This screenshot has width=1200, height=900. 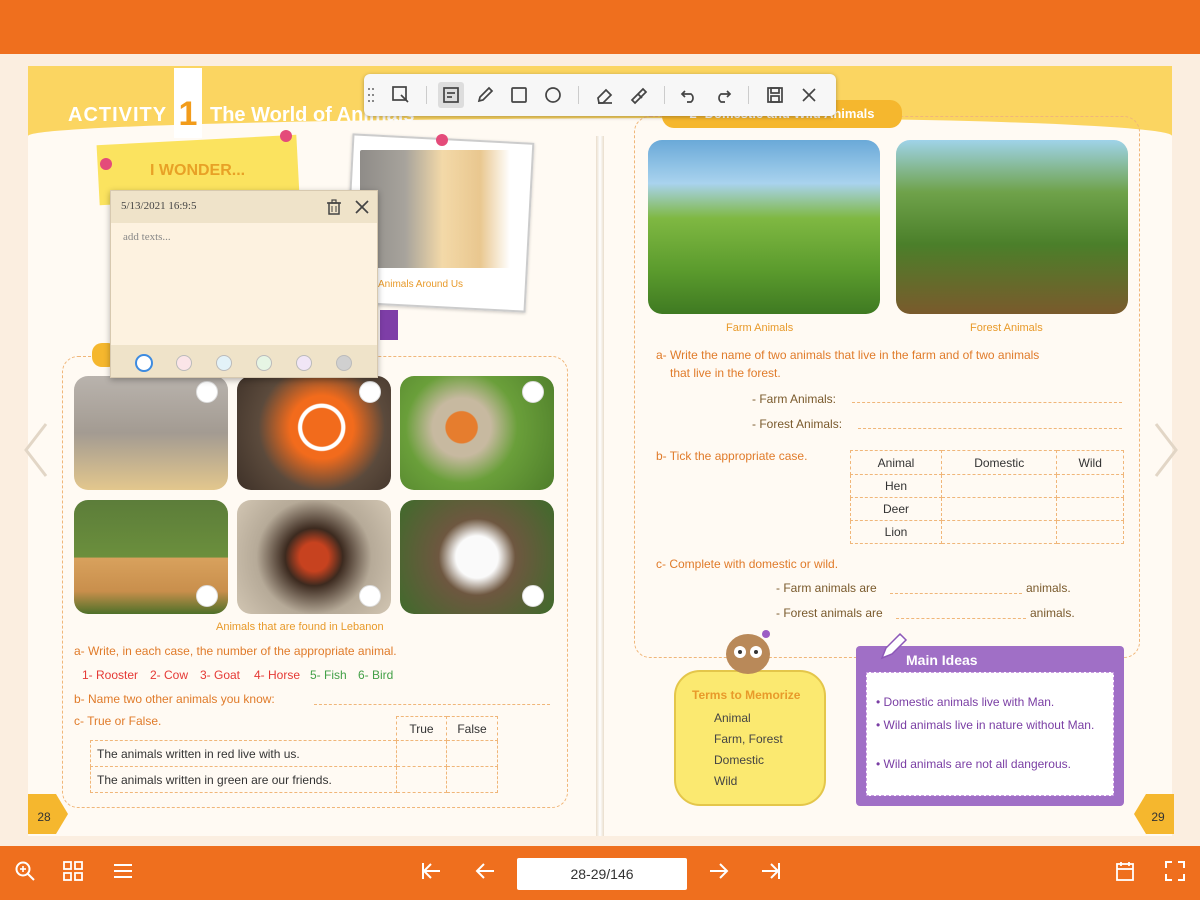 What do you see at coordinates (144, 363) in the screenshot?
I see `color-swatch-white` at bounding box center [144, 363].